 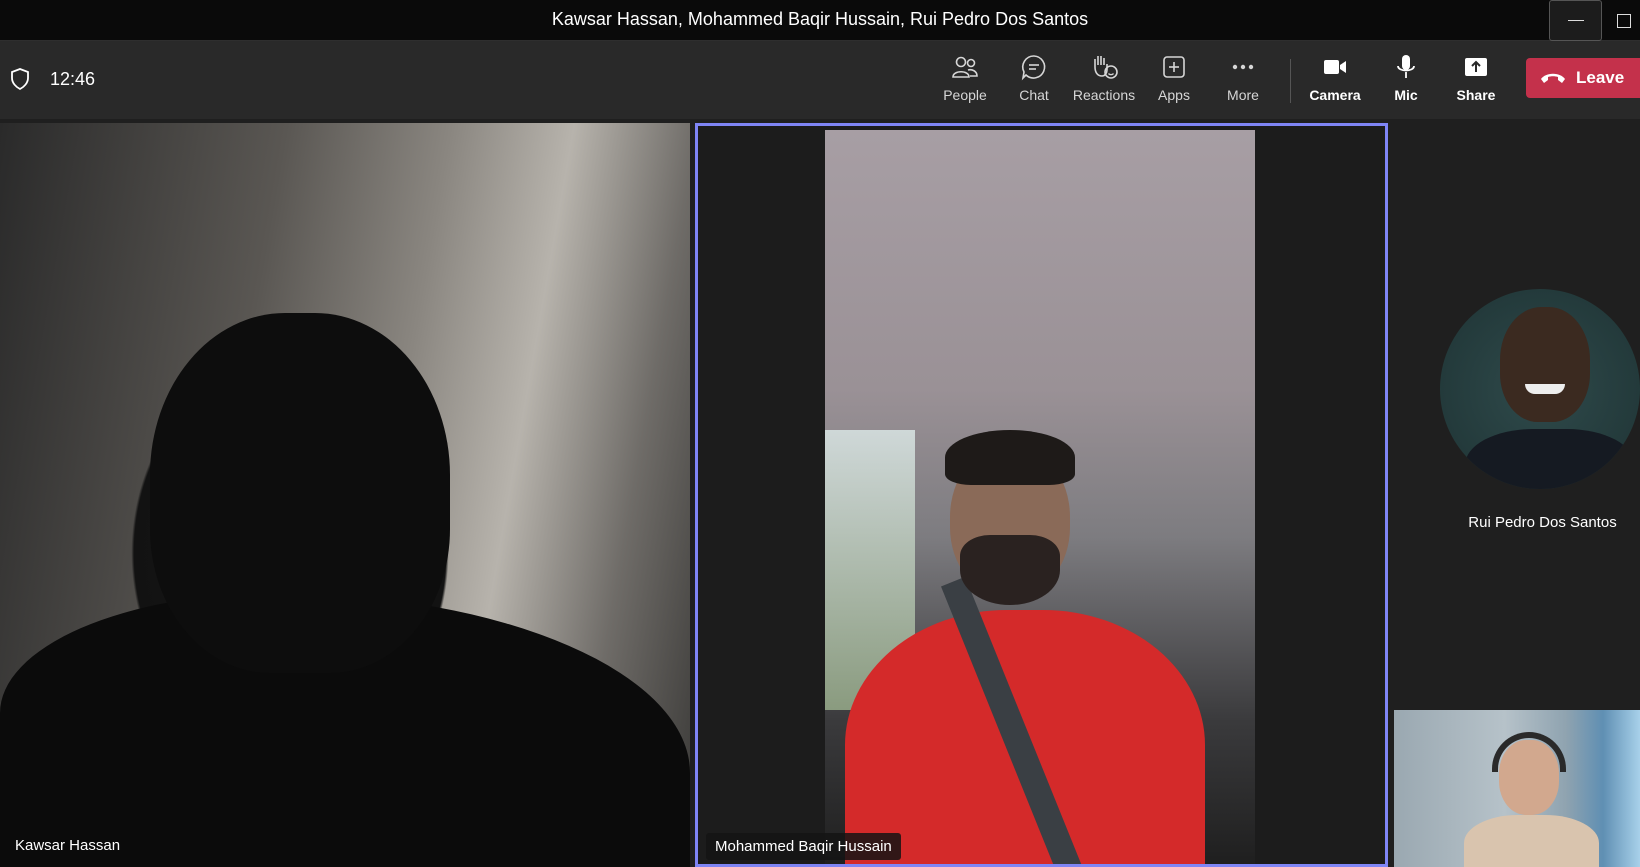 I want to click on maximize-icon, so click(x=1624, y=20).